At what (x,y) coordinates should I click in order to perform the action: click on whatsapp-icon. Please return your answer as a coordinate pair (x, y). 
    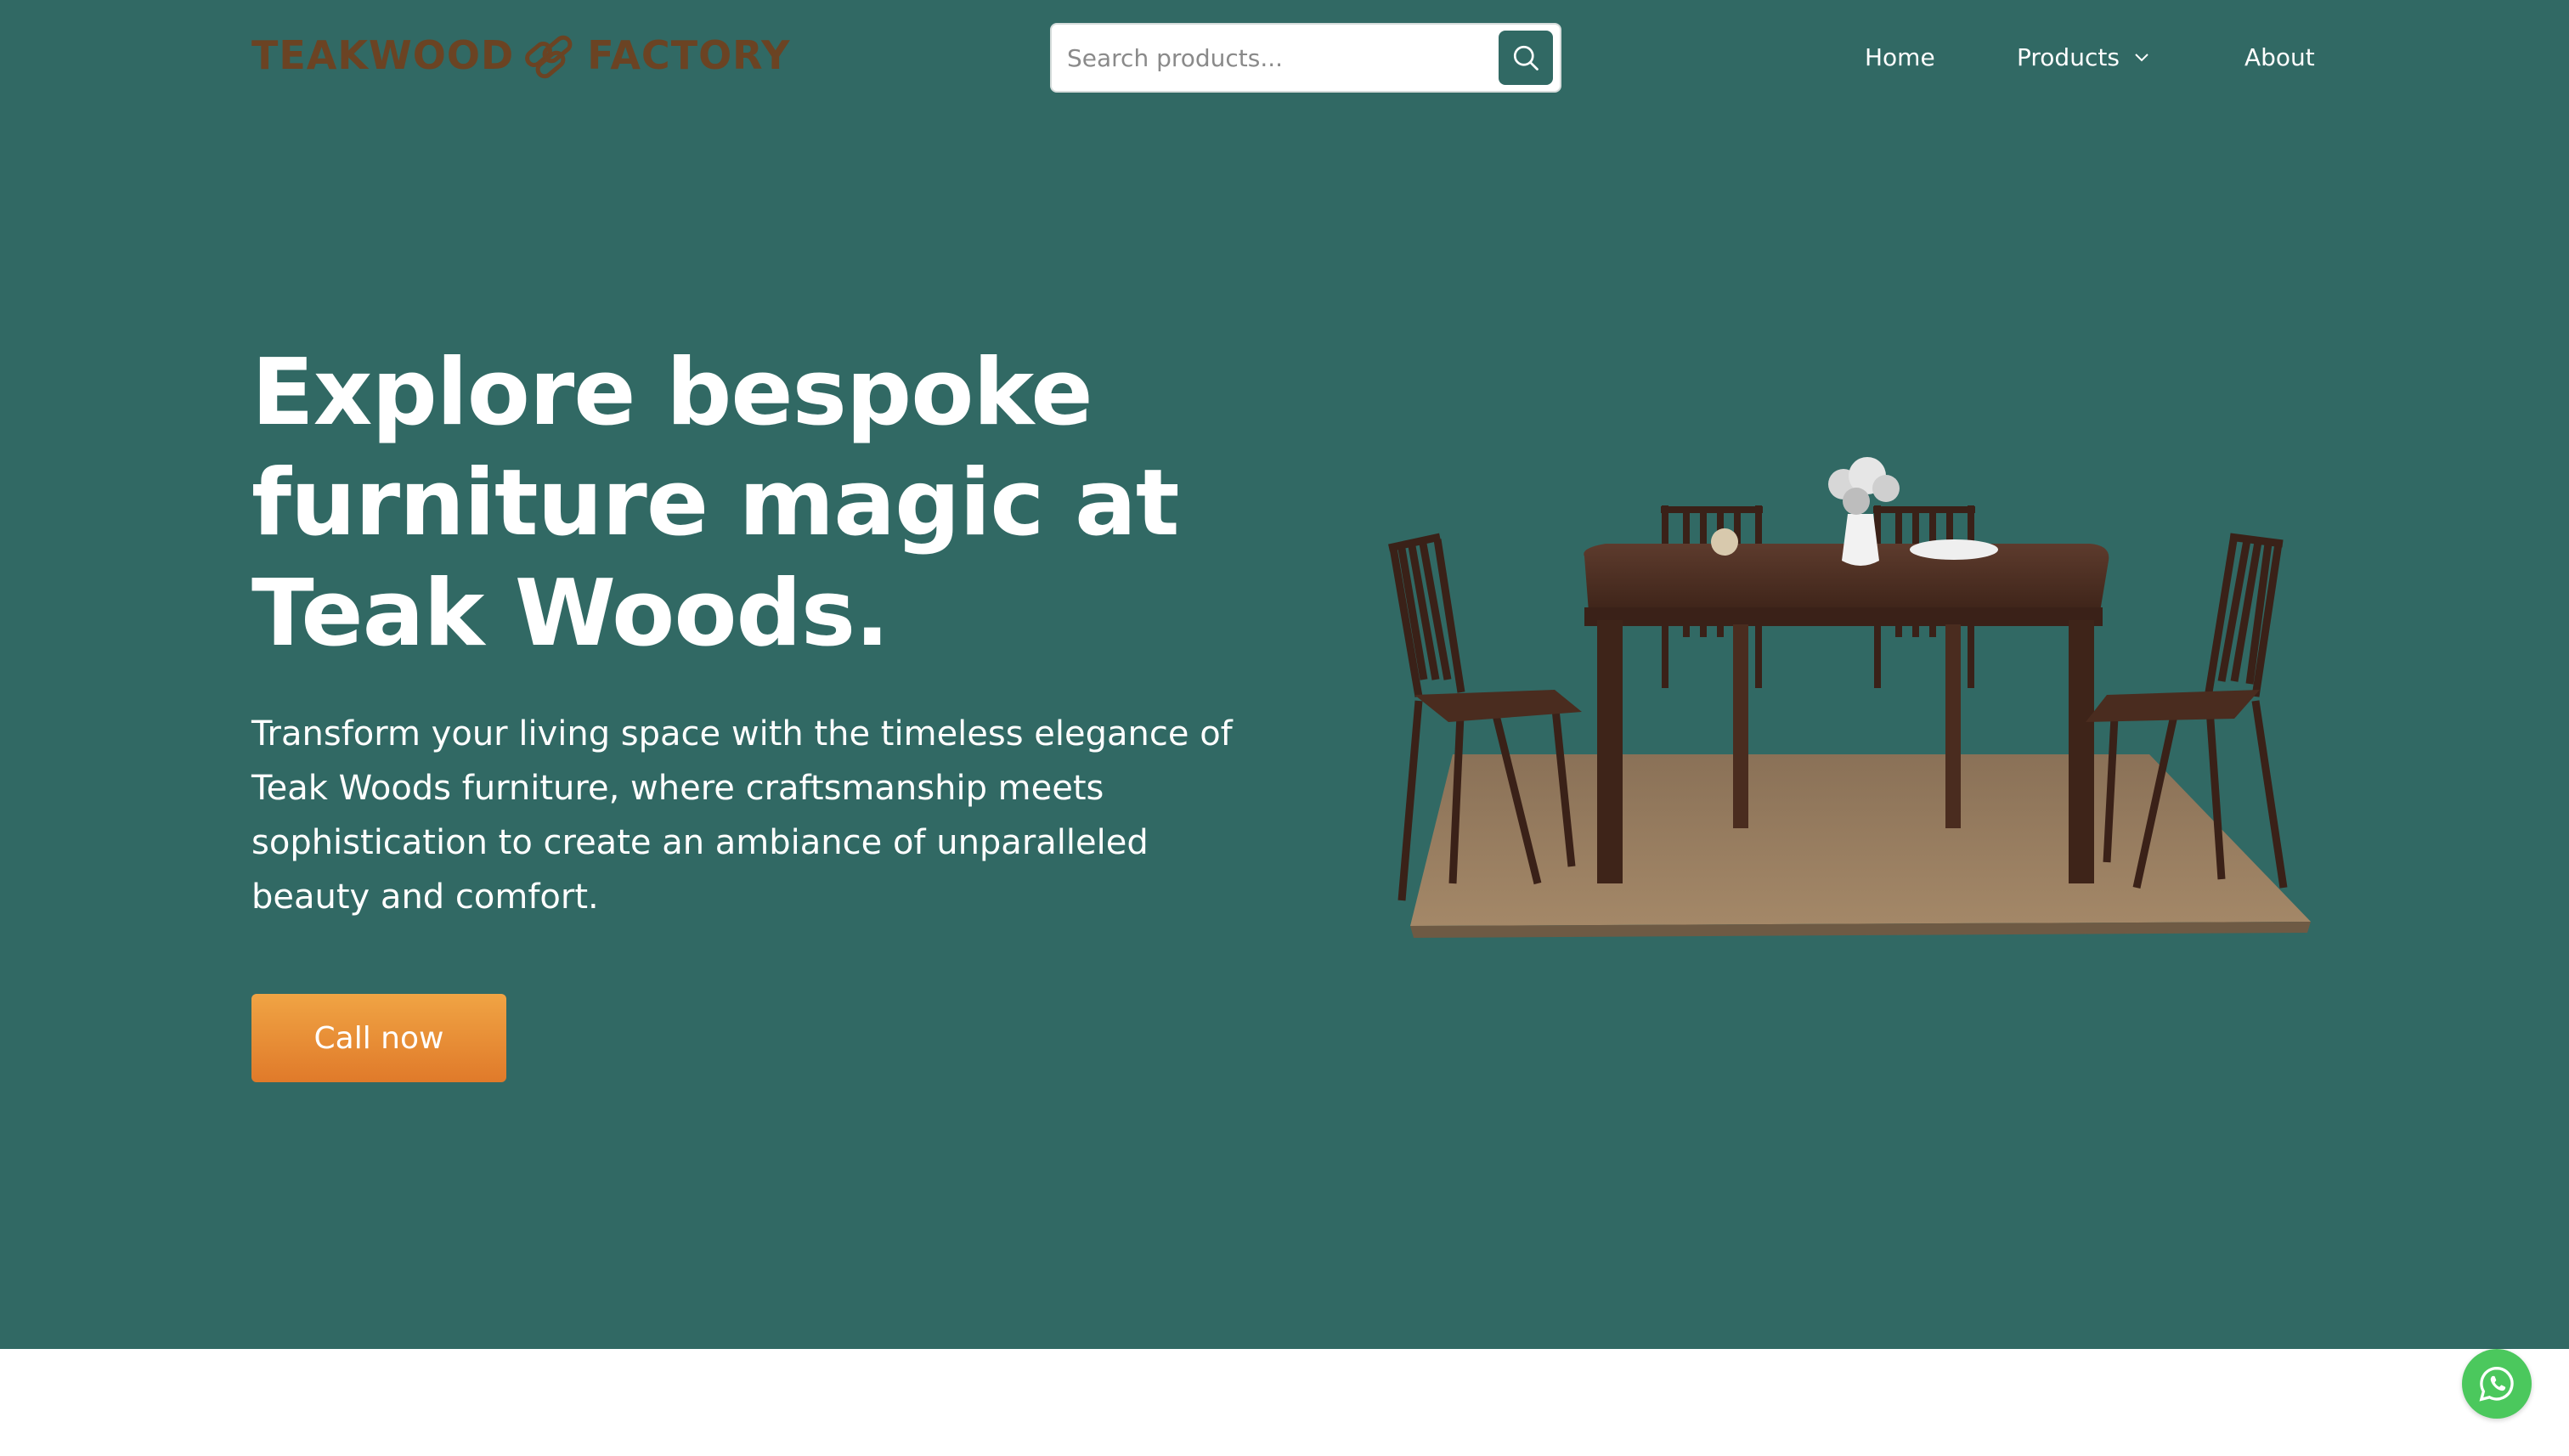
    Looking at the image, I should click on (2497, 1384).